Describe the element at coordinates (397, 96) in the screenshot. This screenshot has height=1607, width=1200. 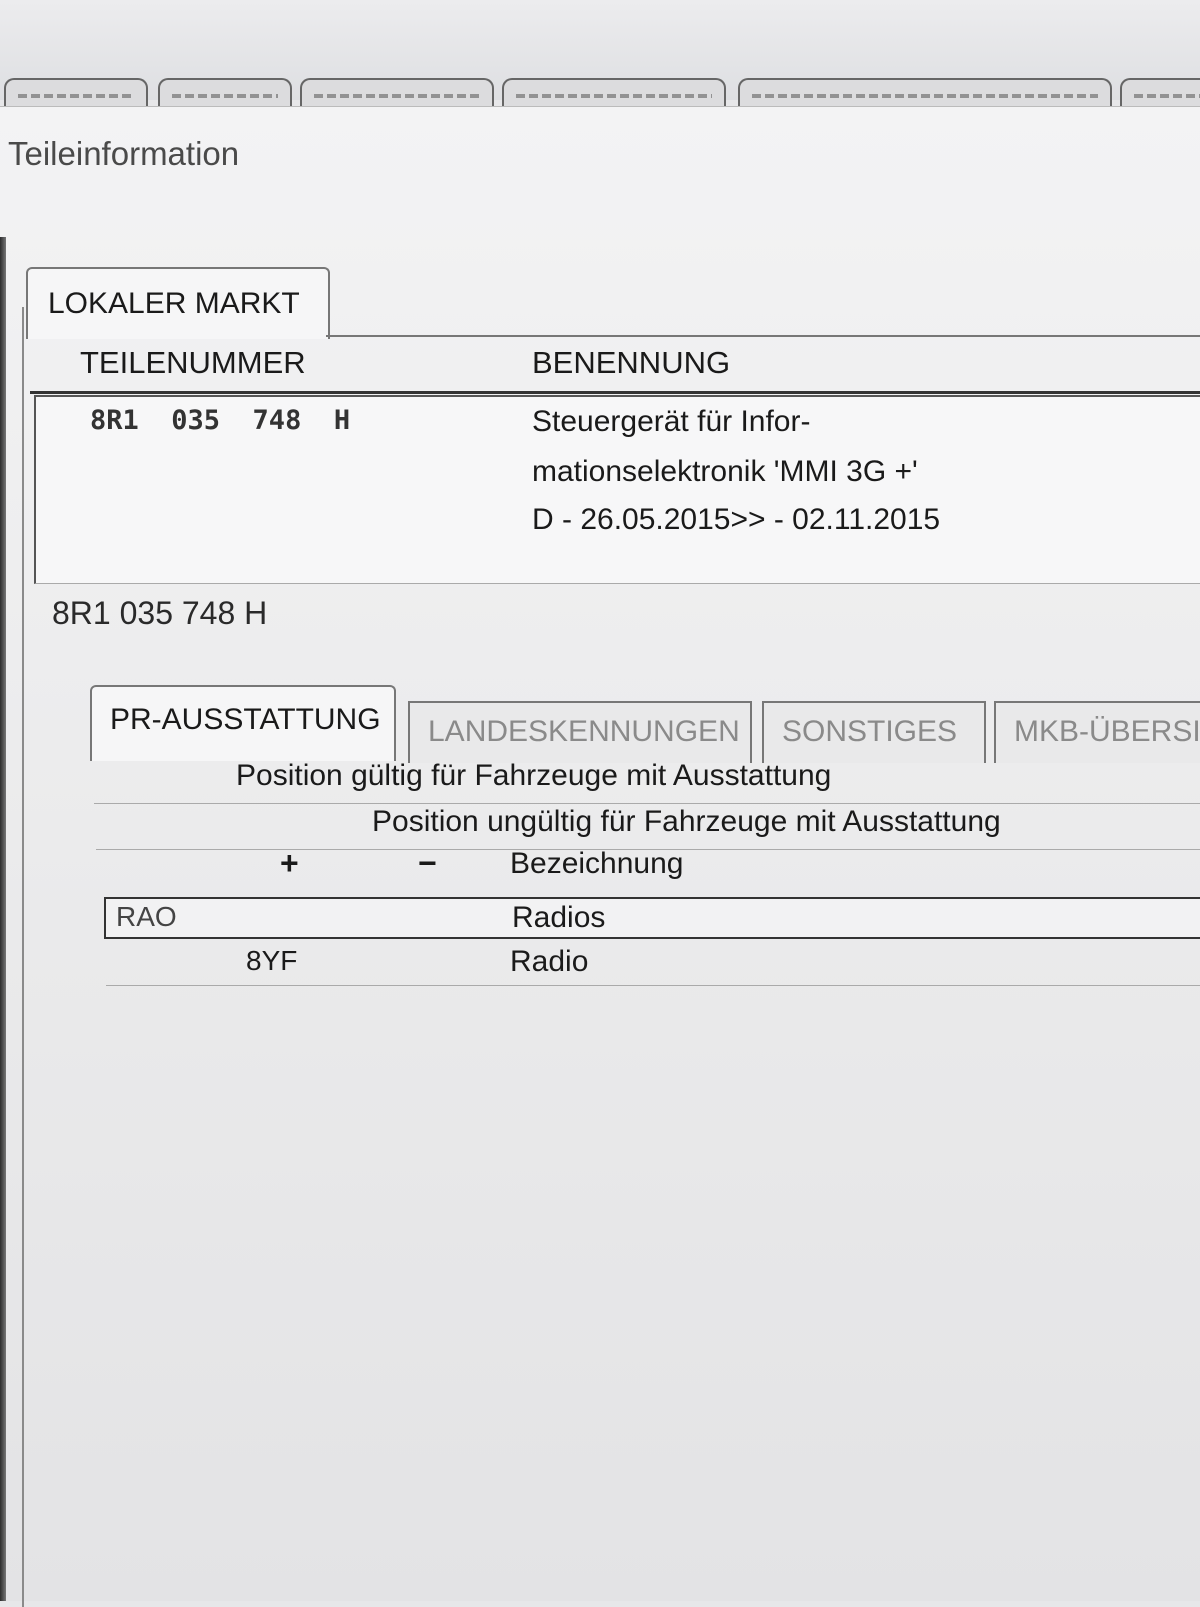
I see `top-tab-3-label` at that location.